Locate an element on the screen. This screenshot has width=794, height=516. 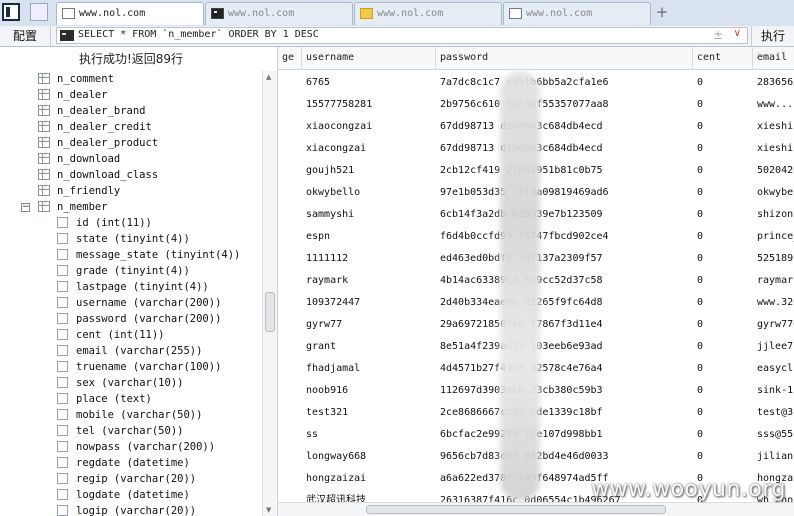
table-cell: 6bcfac2e99274 fce107d998bb1 is located at coordinates (564, 435).